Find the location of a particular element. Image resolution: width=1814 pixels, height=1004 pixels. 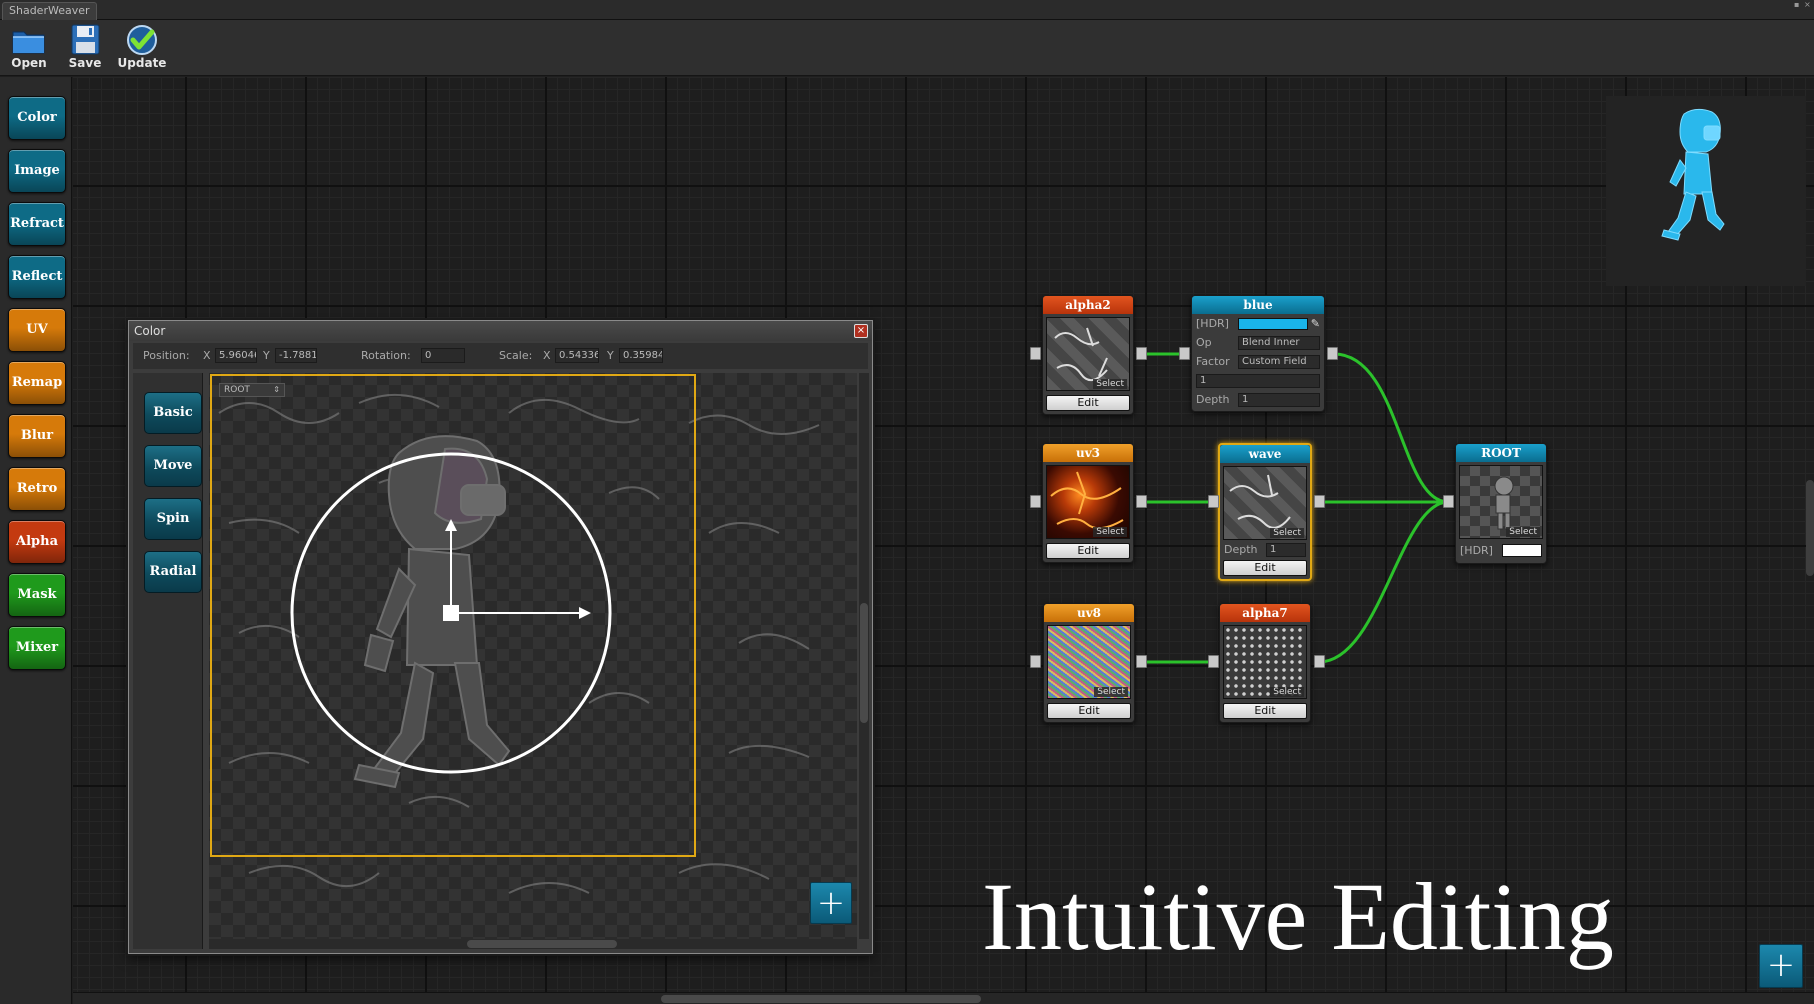

rotation-input: 0 is located at coordinates (443, 355).